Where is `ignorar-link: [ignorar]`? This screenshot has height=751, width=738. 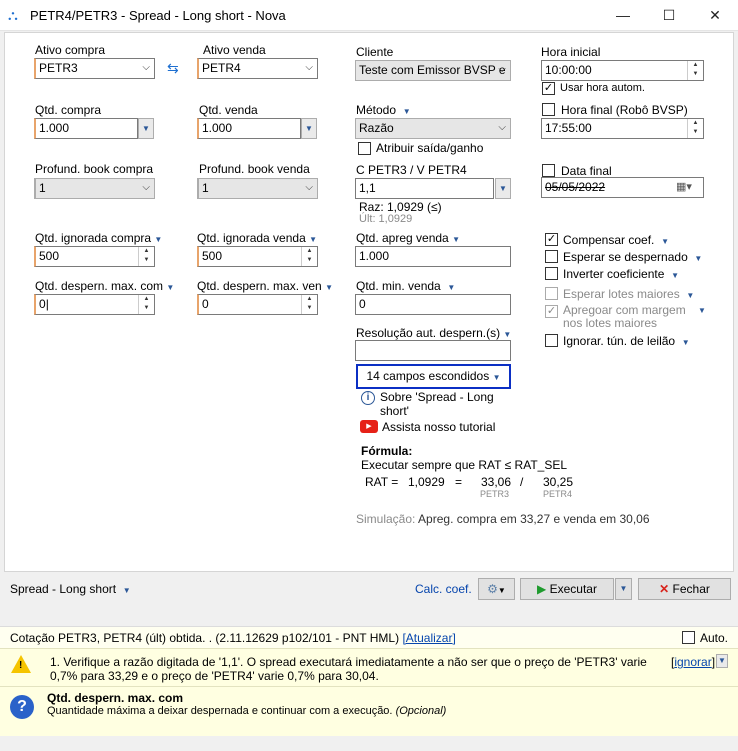 ignorar-link: [ignorar] is located at coordinates (693, 662).